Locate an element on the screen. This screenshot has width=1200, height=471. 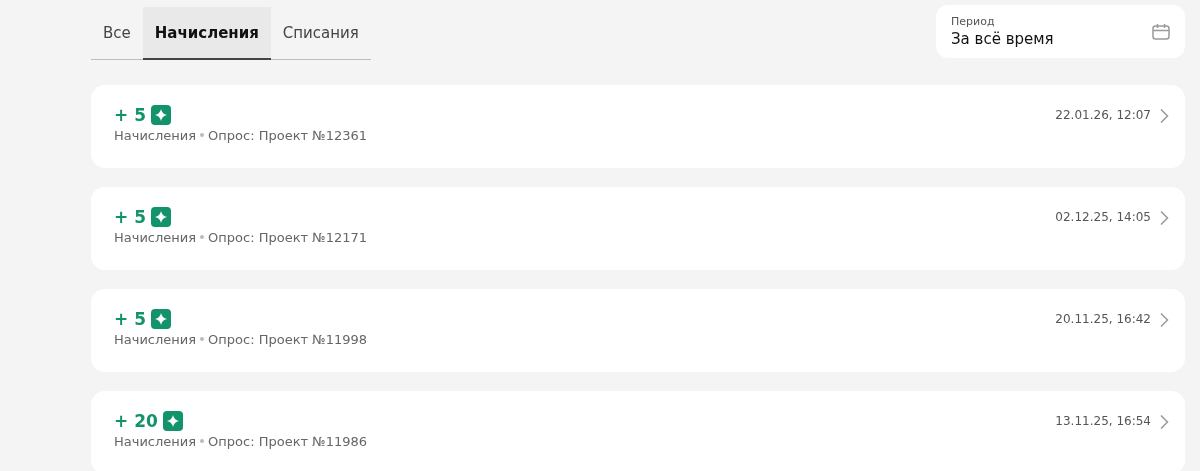
calendar-icon is located at coordinates (1161, 31).